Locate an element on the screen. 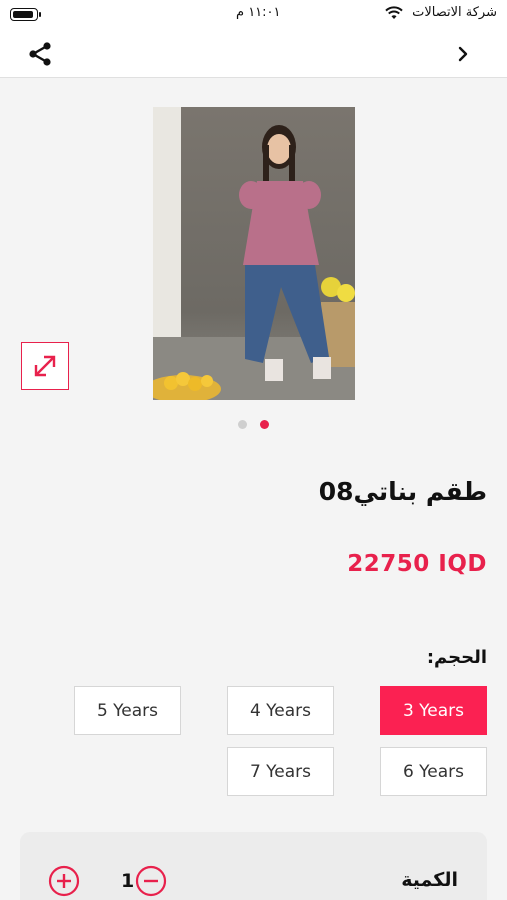 The width and height of the screenshot is (507, 900). expand-arrows-icon is located at coordinates (45, 366).